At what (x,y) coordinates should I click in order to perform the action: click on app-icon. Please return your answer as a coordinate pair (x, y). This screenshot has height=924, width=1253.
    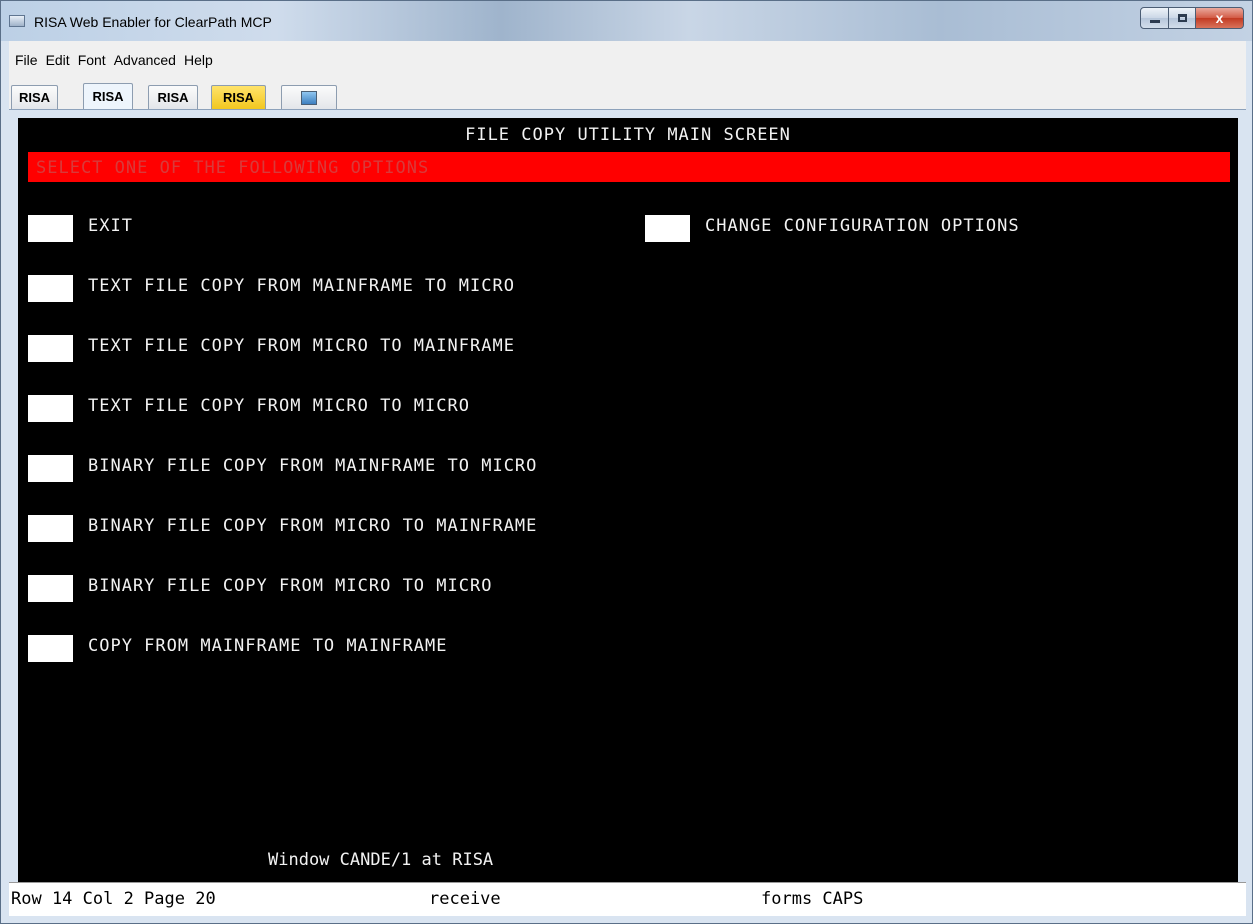
    Looking at the image, I should click on (17, 21).